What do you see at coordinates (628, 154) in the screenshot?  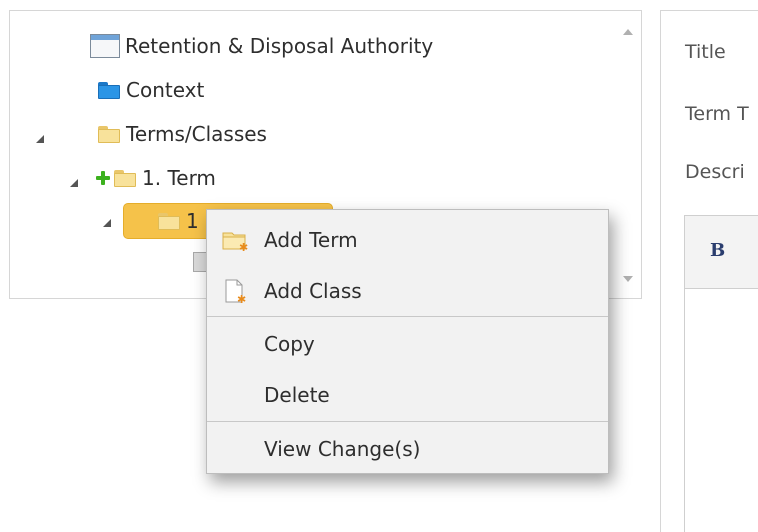 I see `tree-scrollbar` at bounding box center [628, 154].